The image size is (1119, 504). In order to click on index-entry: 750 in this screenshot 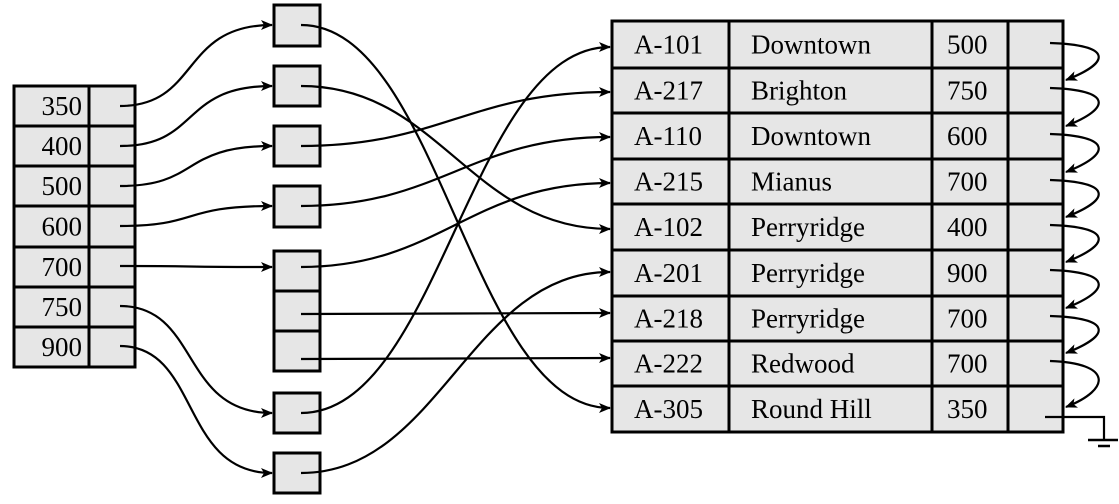, I will do `click(74, 307)`.